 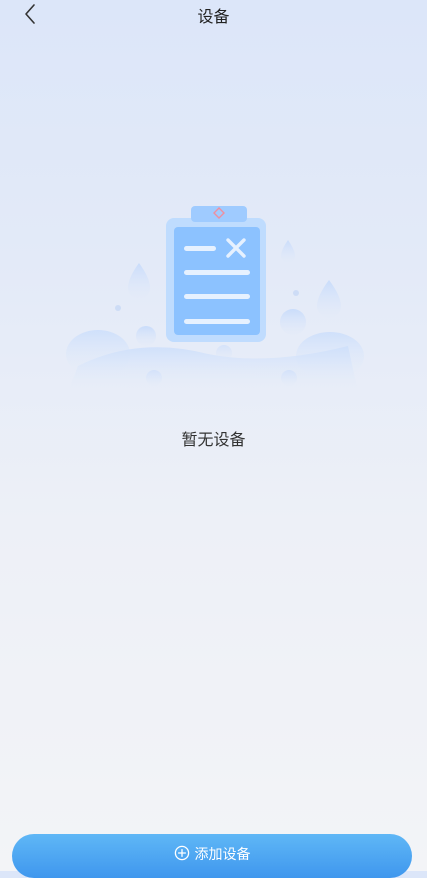 What do you see at coordinates (181, 853) in the screenshot?
I see `plus-circle-icon` at bounding box center [181, 853].